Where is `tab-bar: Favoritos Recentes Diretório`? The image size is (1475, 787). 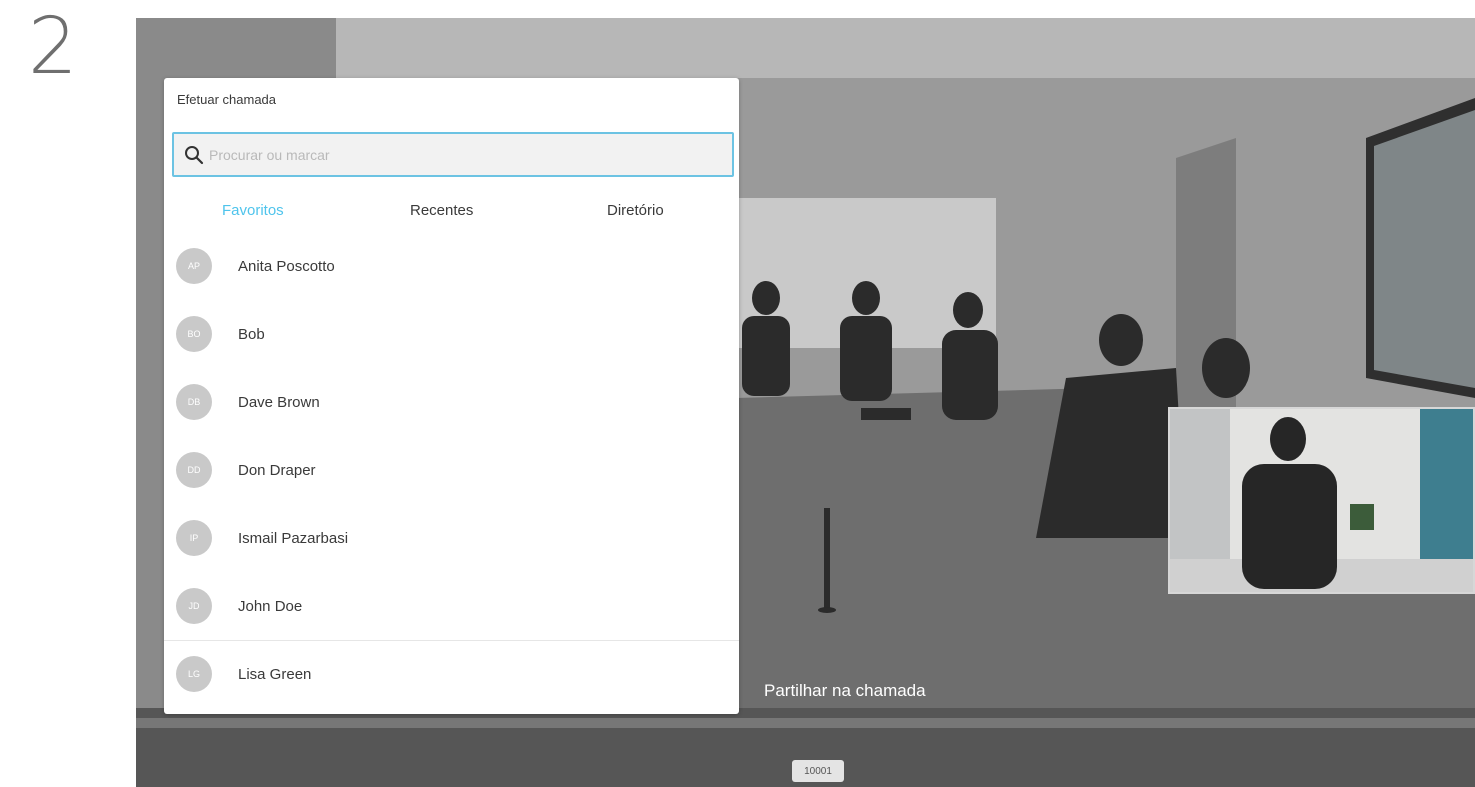 tab-bar: Favoritos Recentes Diretório is located at coordinates (451, 210).